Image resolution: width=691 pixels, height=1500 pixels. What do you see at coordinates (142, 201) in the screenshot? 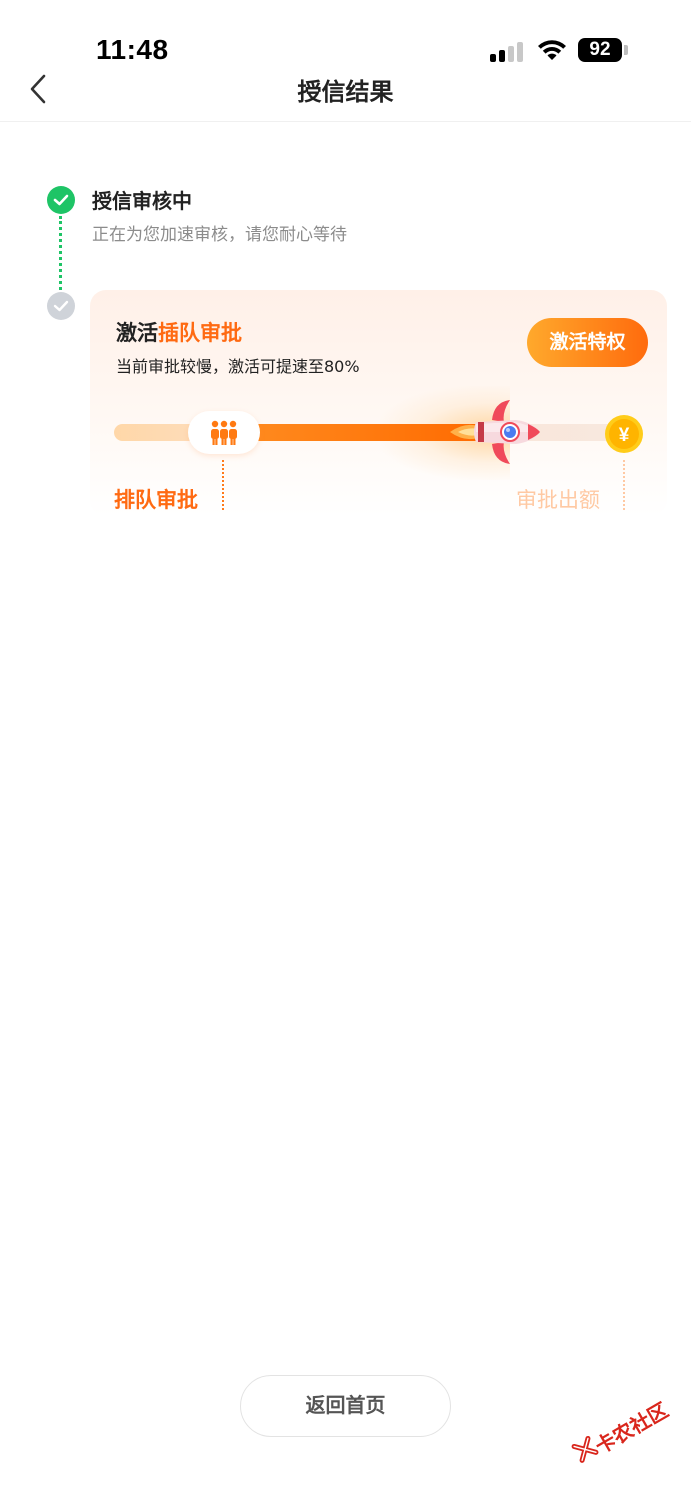
I see `step-title: 授信审核中` at bounding box center [142, 201].